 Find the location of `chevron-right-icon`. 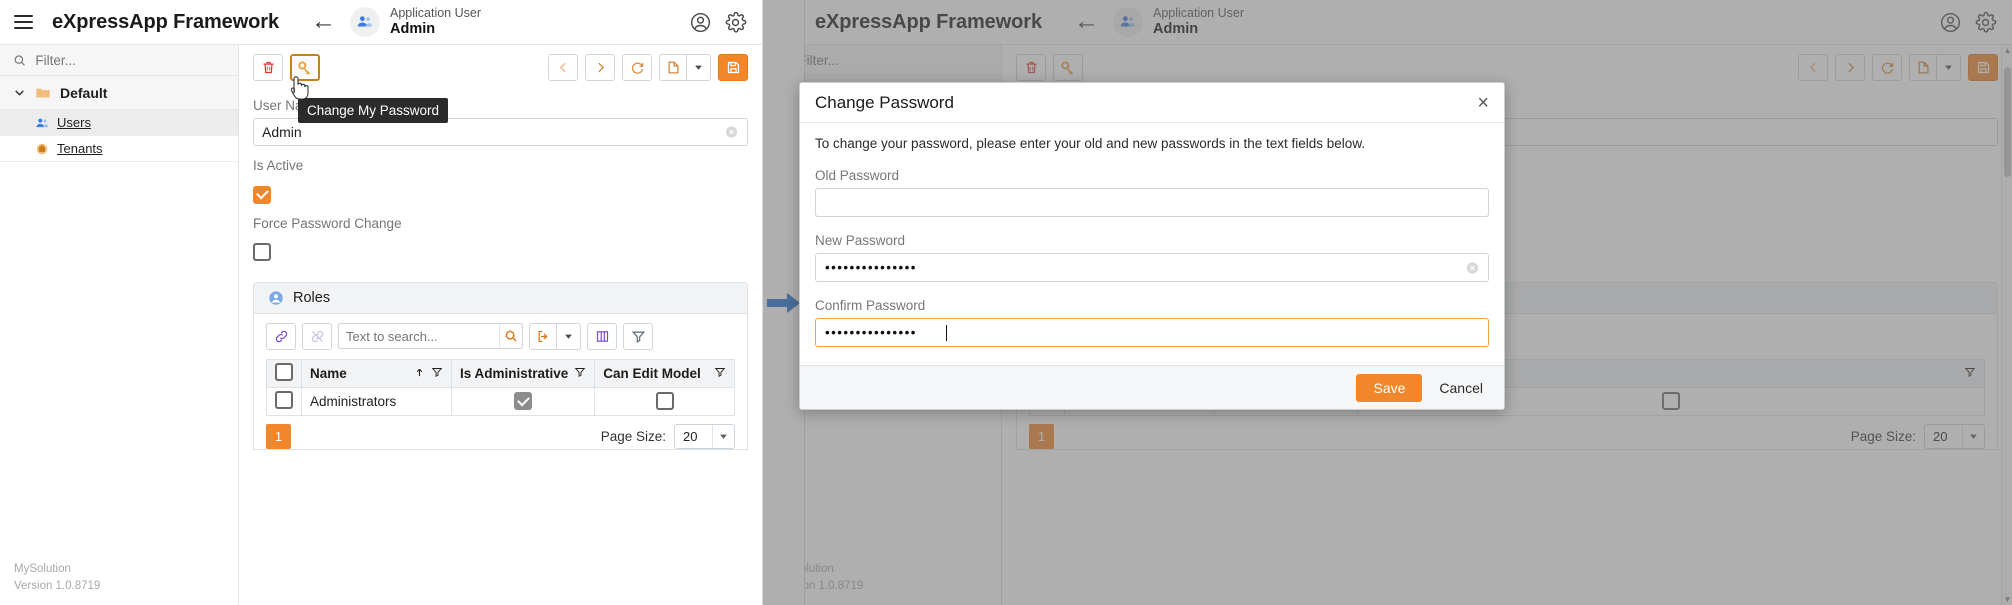

chevron-right-icon is located at coordinates (600, 67).